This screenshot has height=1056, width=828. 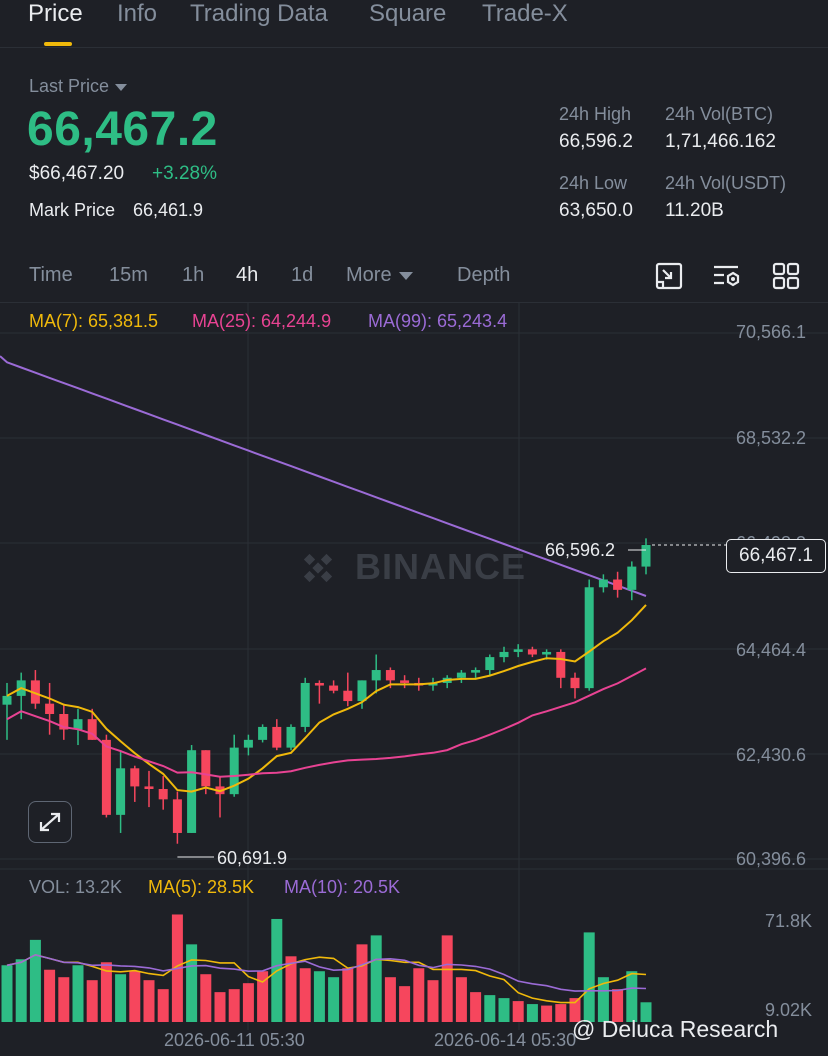 I want to click on ma99-legend: MA(99): 65,243.4, so click(x=438, y=321).